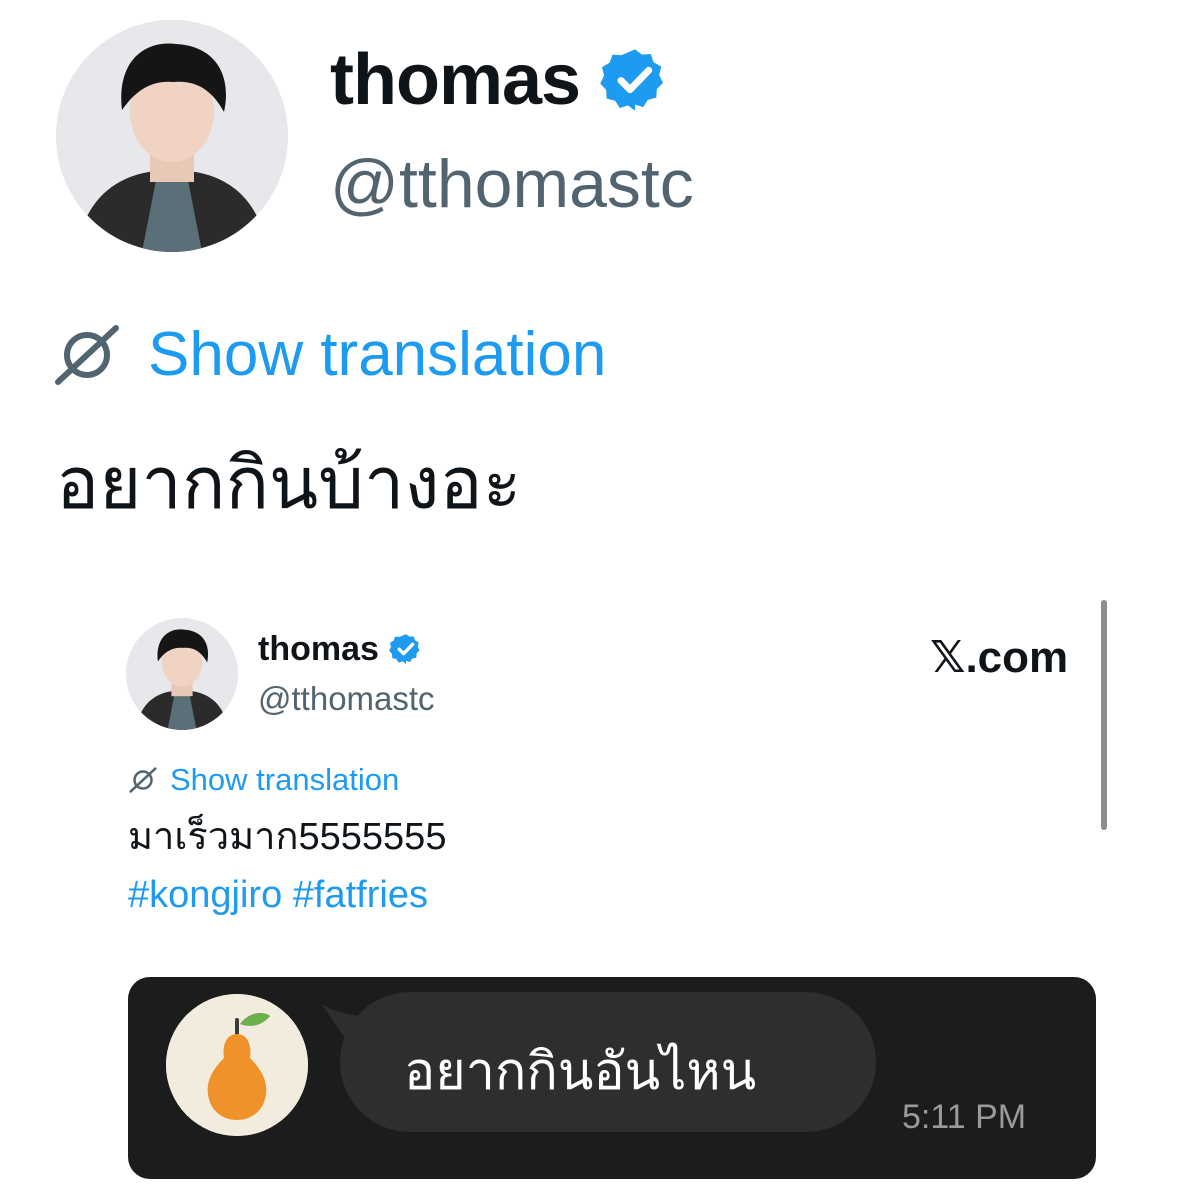 The height and width of the screenshot is (1200, 1200). I want to click on avatar, so click(172, 136).